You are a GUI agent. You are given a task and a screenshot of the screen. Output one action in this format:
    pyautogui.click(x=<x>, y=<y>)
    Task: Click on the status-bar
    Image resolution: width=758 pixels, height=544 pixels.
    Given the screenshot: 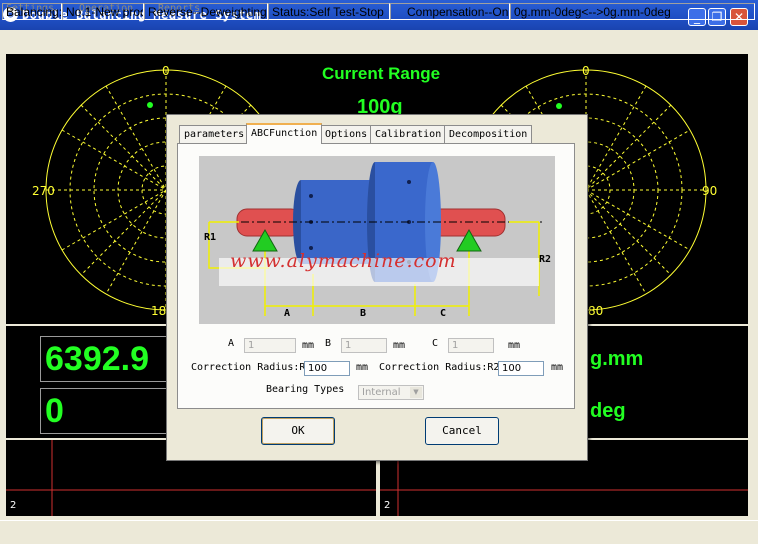 What is the action you would take?
    pyautogui.click(x=379, y=532)
    